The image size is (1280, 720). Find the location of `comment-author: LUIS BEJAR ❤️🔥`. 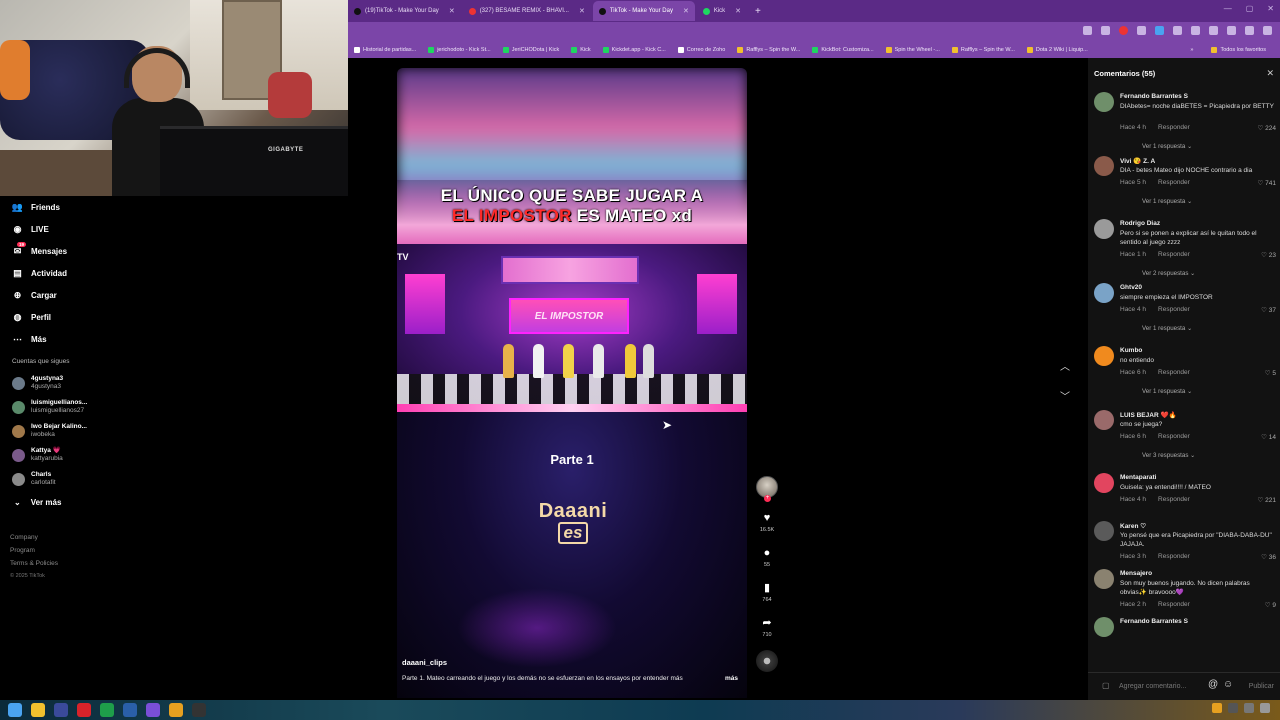

comment-author: LUIS BEJAR ❤️🔥 is located at coordinates (1148, 415).